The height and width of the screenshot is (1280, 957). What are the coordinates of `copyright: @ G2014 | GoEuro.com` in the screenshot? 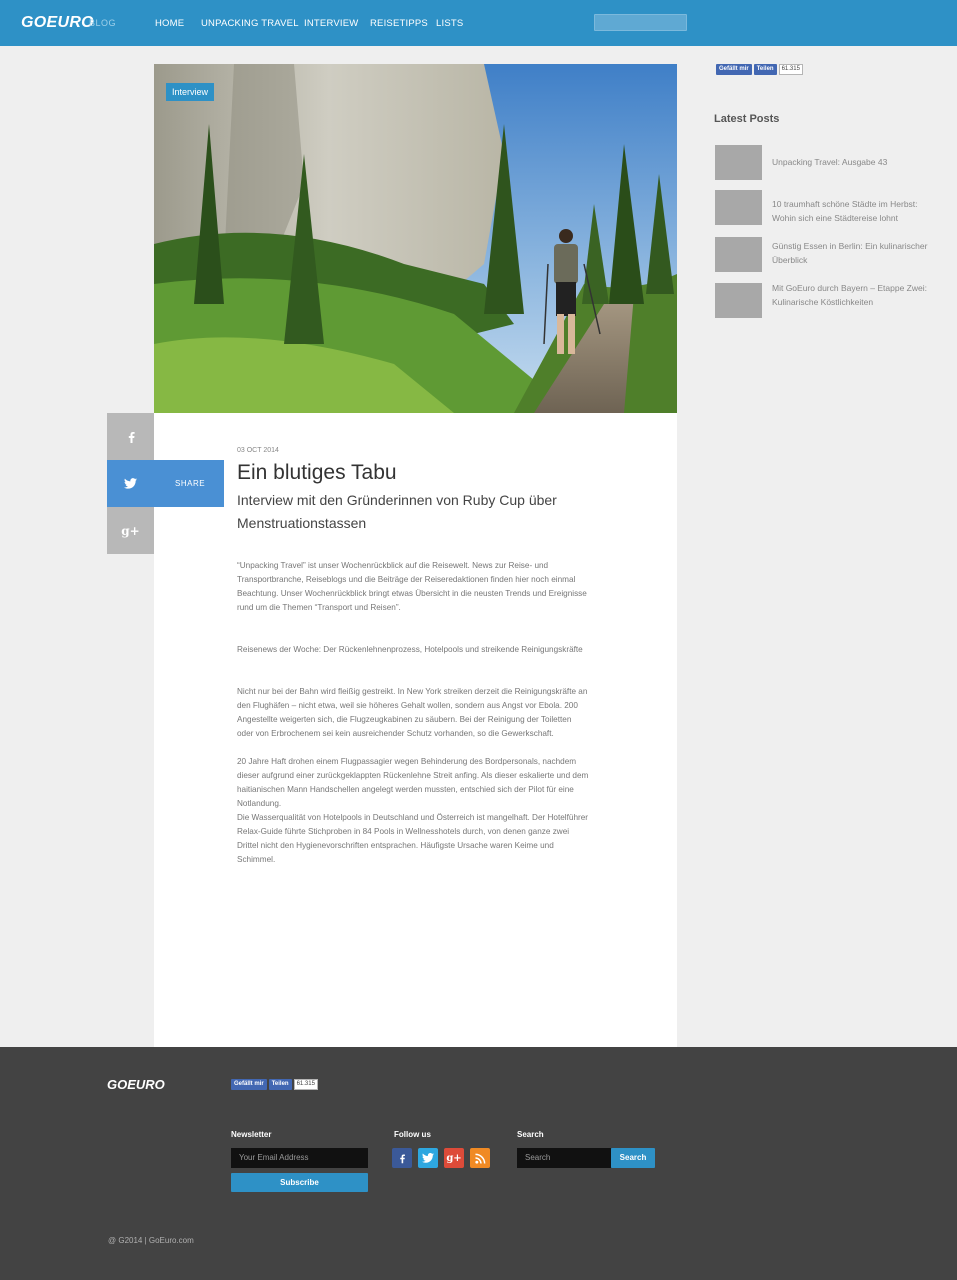 It's located at (151, 1240).